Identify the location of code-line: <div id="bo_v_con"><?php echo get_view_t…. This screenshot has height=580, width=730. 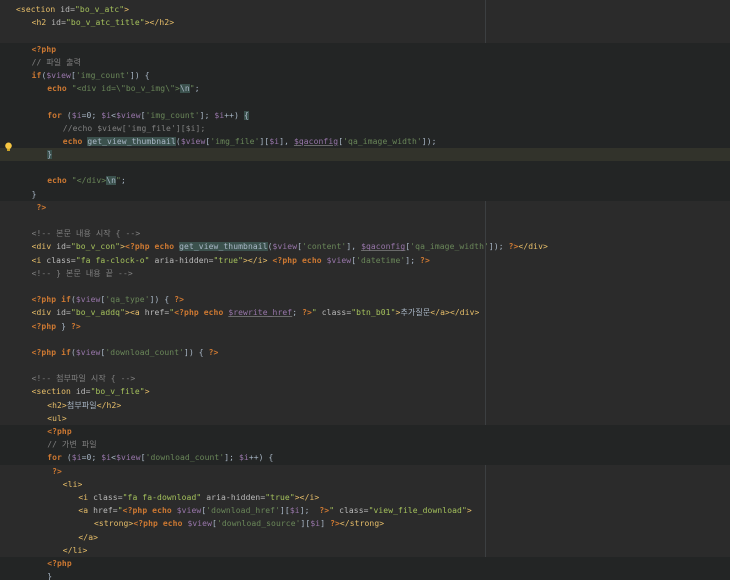
(365, 246).